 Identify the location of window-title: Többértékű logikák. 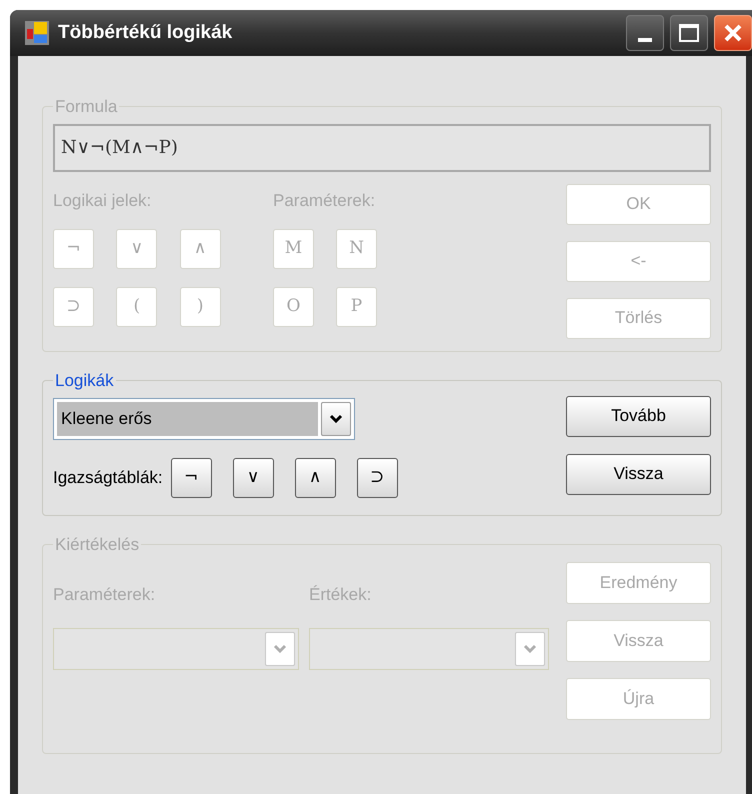
(145, 32).